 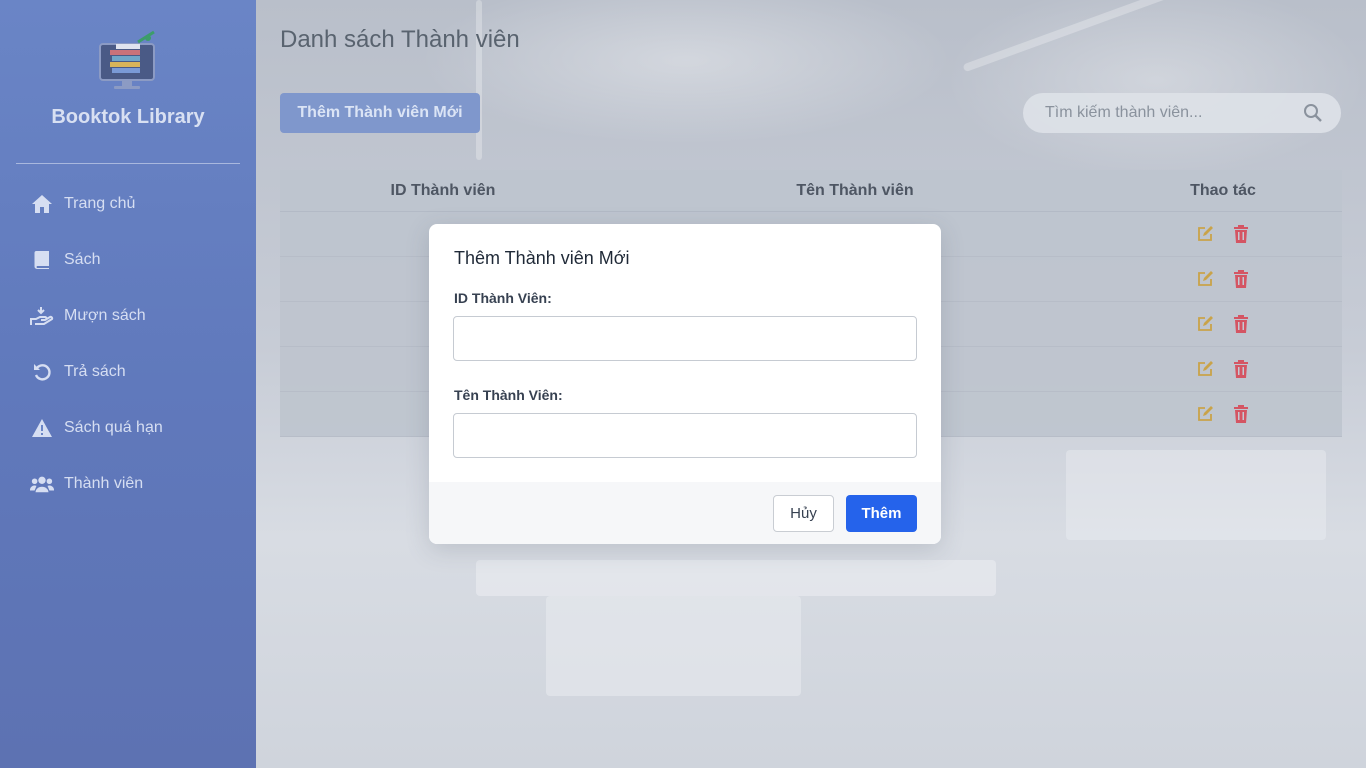 What do you see at coordinates (42, 204) in the screenshot?
I see `home-icon` at bounding box center [42, 204].